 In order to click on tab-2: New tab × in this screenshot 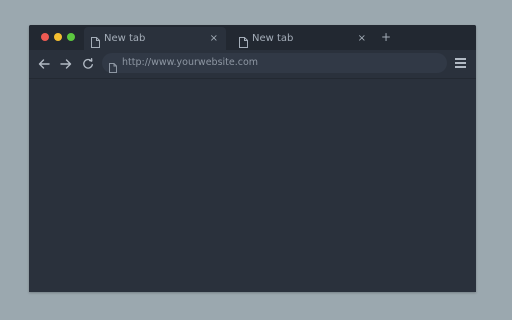, I will do `click(303, 38)`.